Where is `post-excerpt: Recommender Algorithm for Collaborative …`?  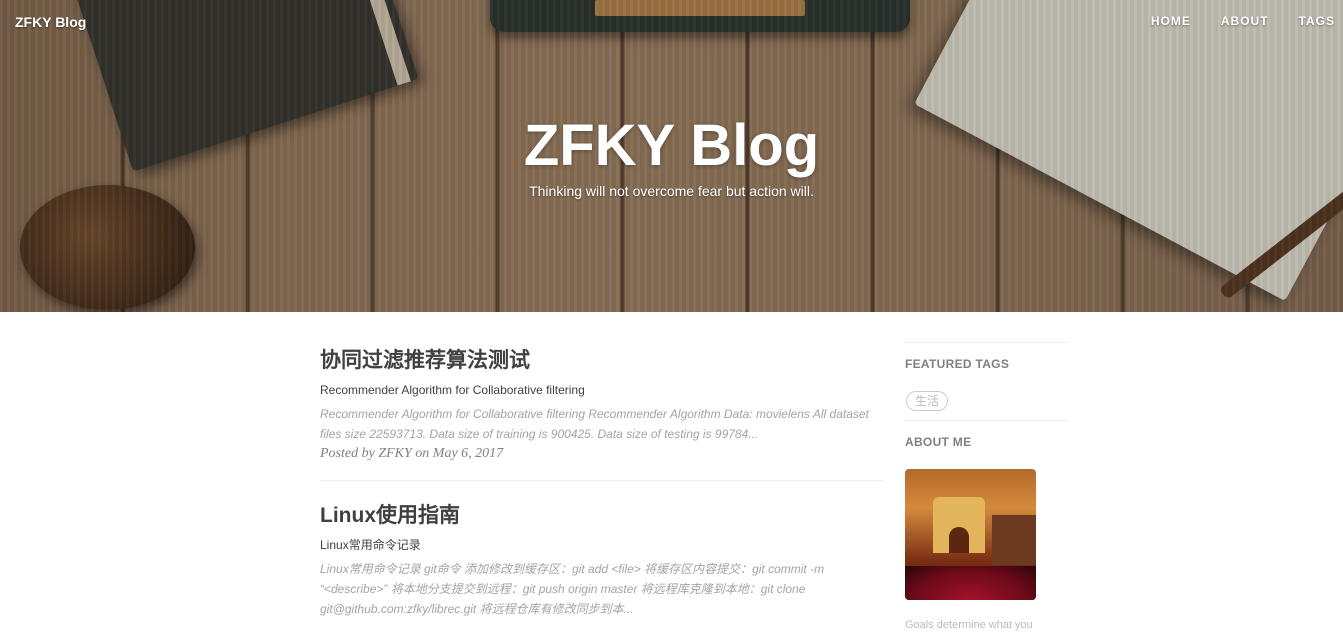 post-excerpt: Recommender Algorithm for Collaborative … is located at coordinates (601, 424).